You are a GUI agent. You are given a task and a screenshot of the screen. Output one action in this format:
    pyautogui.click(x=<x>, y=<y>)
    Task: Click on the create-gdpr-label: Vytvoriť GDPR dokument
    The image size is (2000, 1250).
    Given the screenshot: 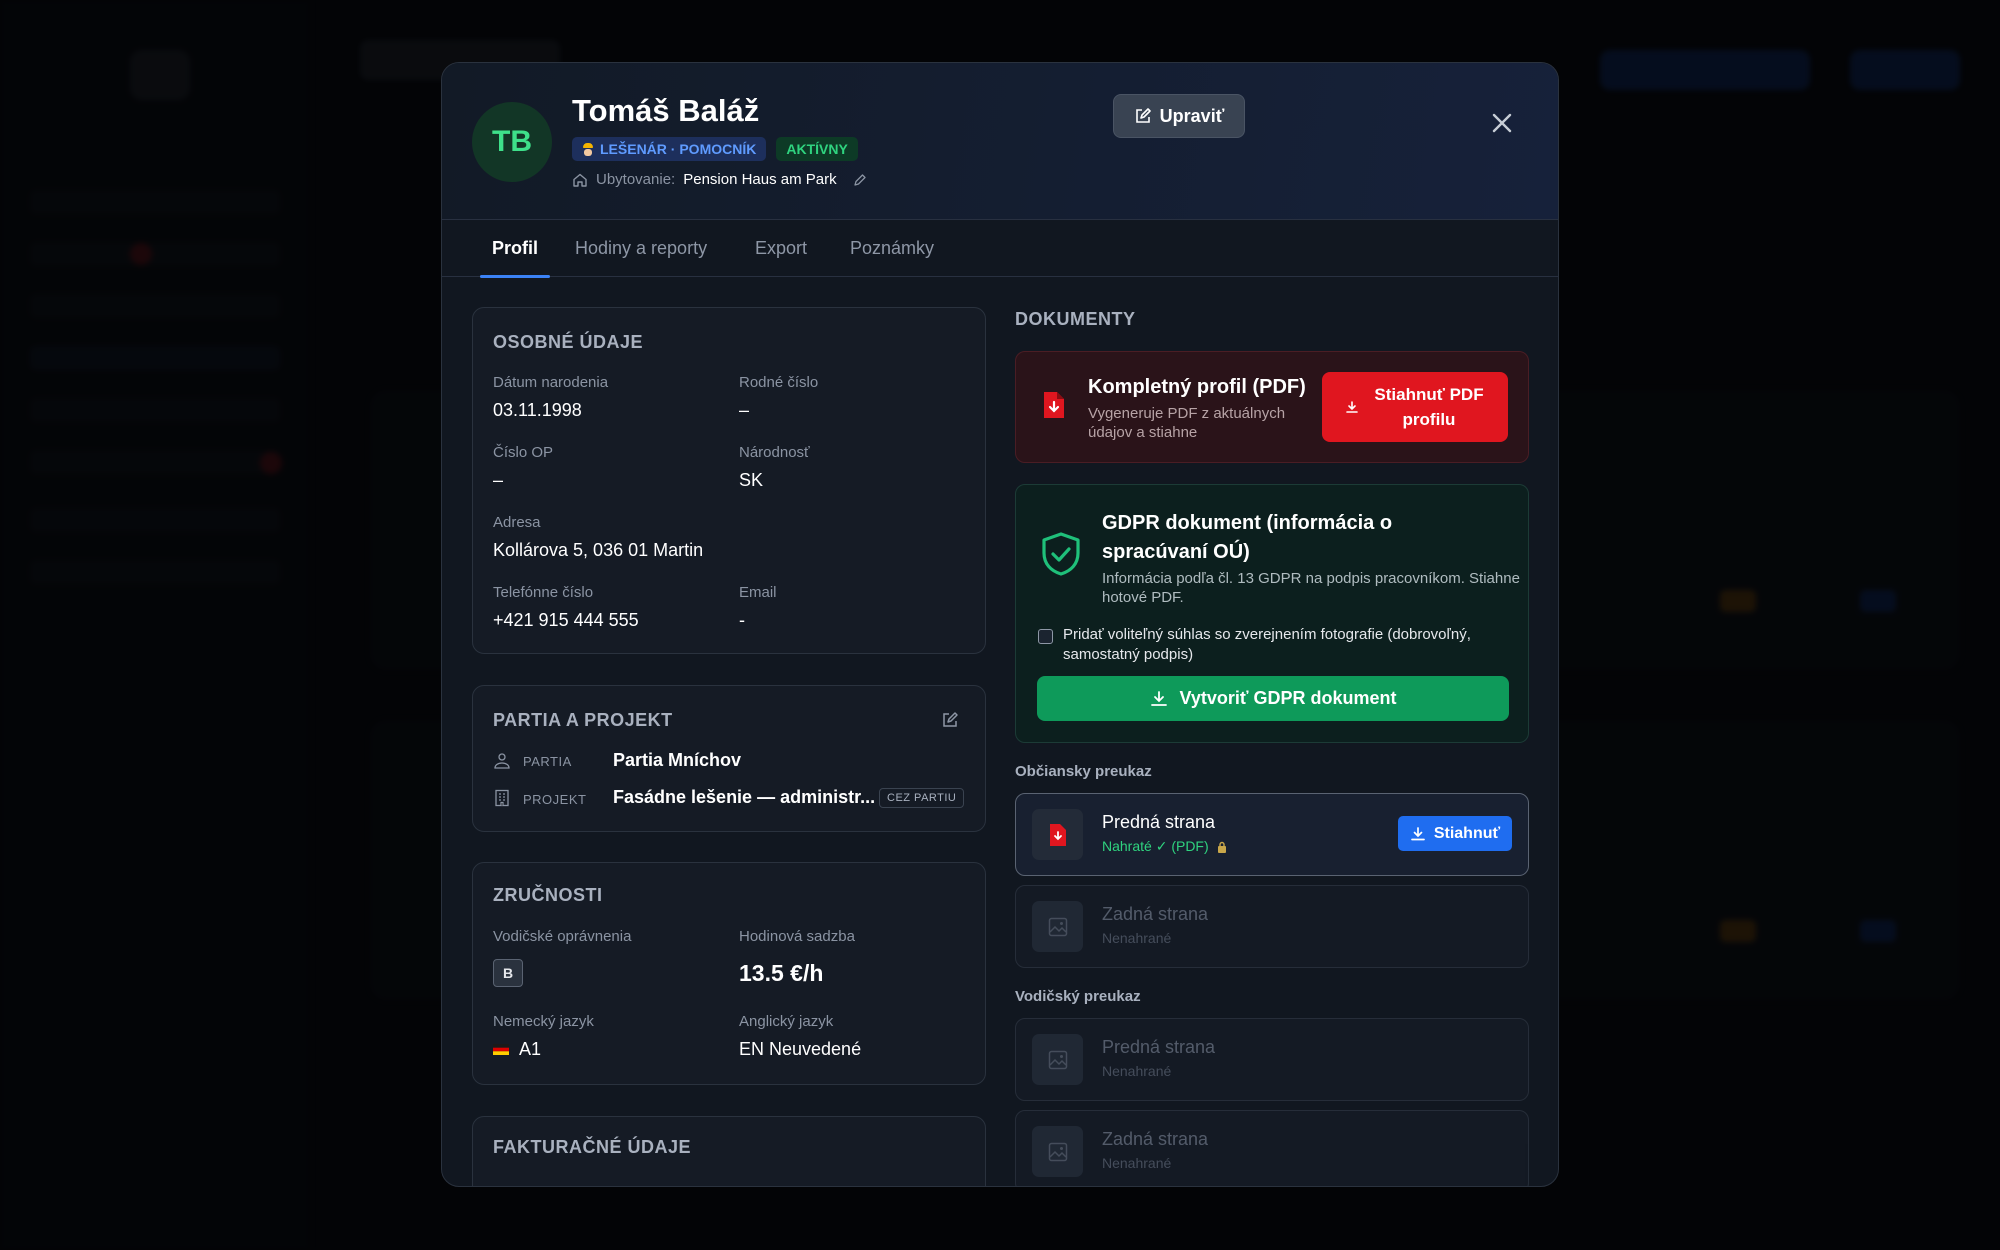 What is the action you would take?
    pyautogui.click(x=1288, y=698)
    